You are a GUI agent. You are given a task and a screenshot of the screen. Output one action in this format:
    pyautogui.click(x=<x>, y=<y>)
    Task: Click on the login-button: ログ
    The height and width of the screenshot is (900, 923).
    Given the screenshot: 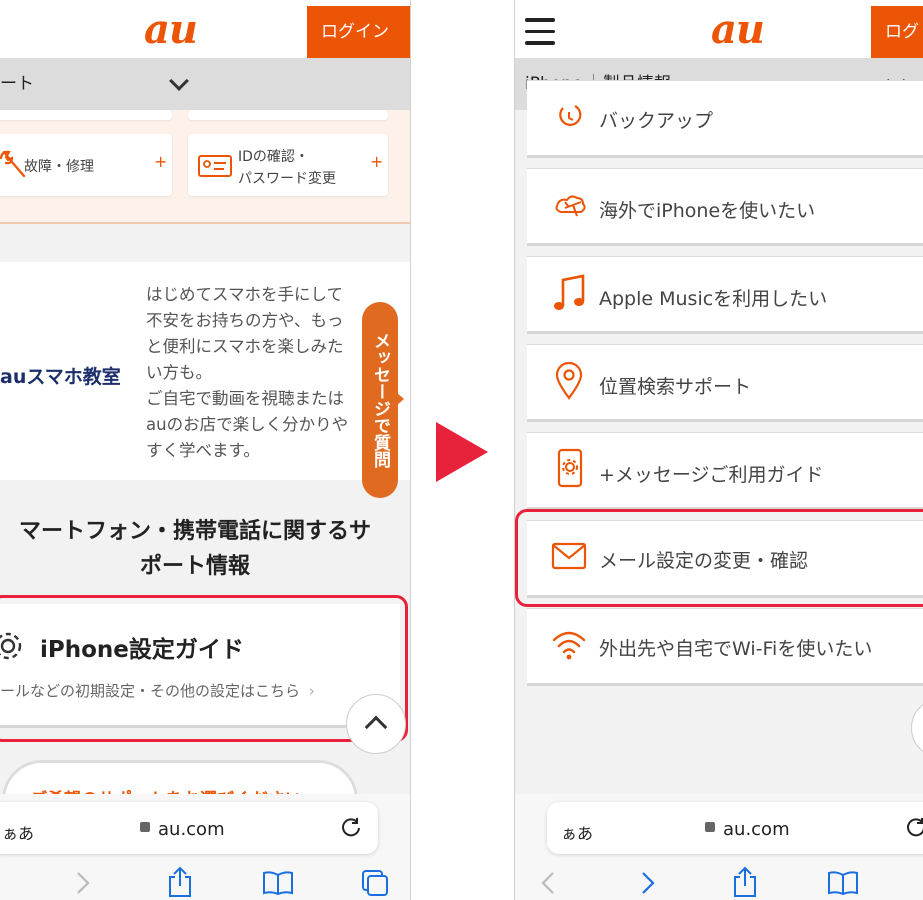 What is the action you would take?
    pyautogui.click(x=897, y=32)
    